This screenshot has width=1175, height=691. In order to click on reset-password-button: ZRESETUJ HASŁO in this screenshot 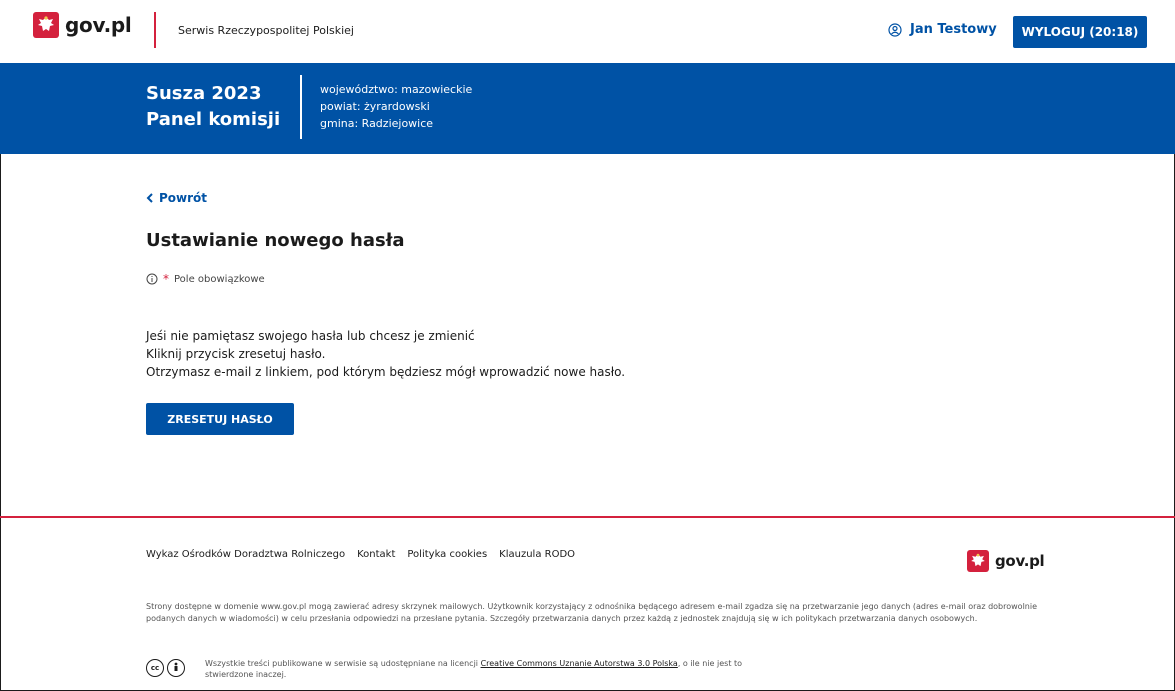, I will do `click(220, 419)`.